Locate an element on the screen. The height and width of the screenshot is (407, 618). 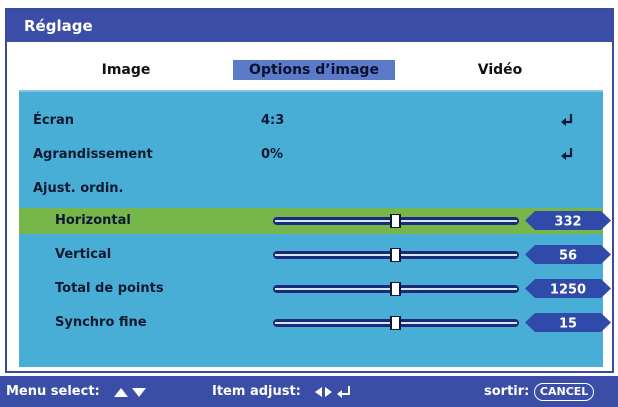
tab-bar: Image Options d’image Vidéo is located at coordinates (309, 65).